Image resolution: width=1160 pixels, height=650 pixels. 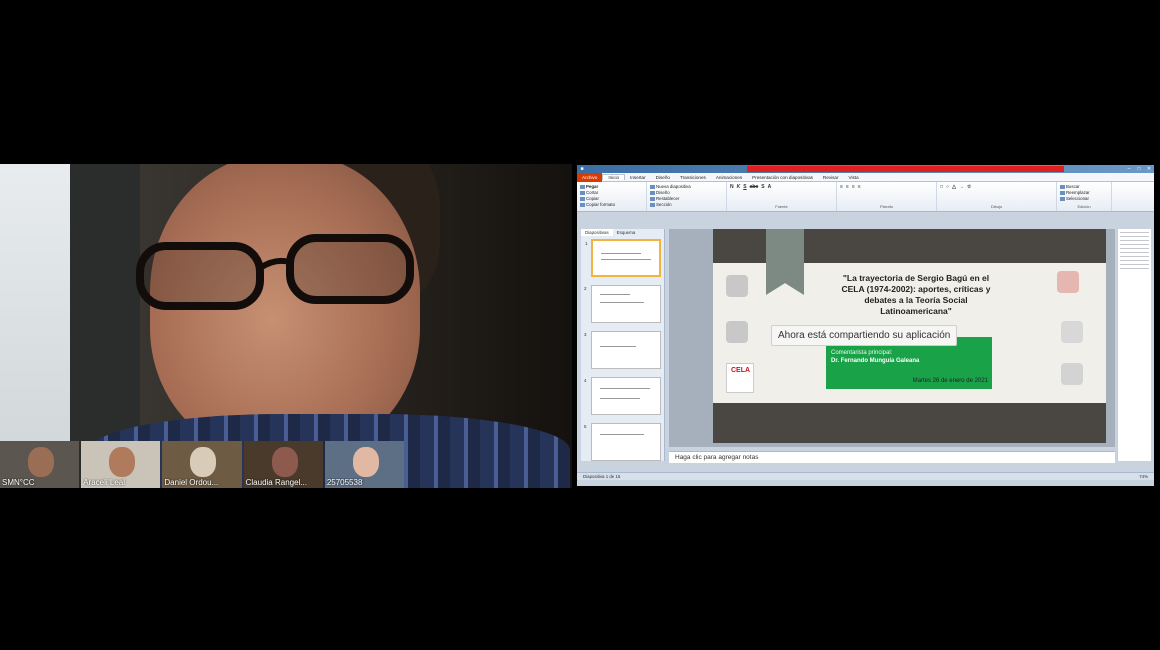 What do you see at coordinates (961, 187) in the screenshot?
I see `arrow-shape-icon: →` at bounding box center [961, 187].